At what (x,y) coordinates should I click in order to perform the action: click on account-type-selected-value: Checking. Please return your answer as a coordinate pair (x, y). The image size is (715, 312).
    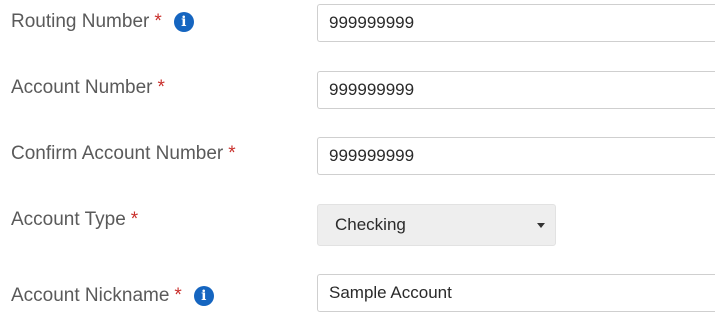
    Looking at the image, I should click on (370, 224).